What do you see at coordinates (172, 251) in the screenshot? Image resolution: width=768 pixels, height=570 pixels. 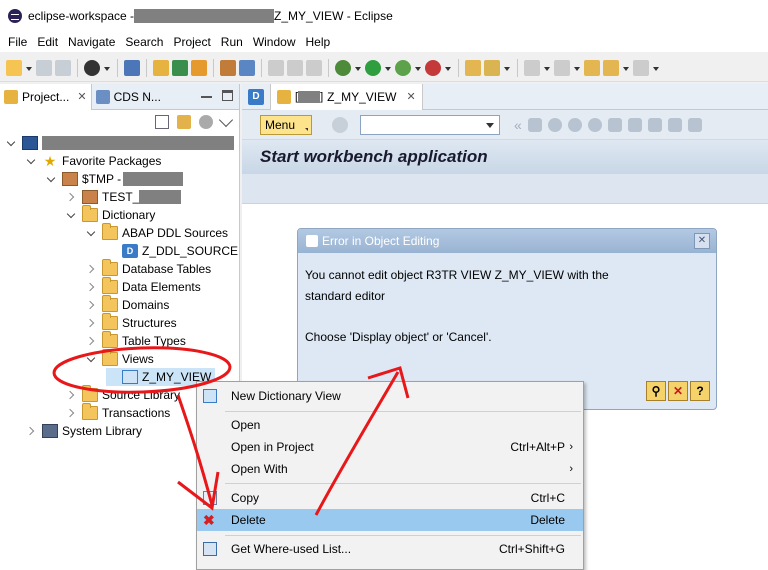 I see `tree-item-z-ddl-source: D Z_DDL_SOURCE` at bounding box center [172, 251].